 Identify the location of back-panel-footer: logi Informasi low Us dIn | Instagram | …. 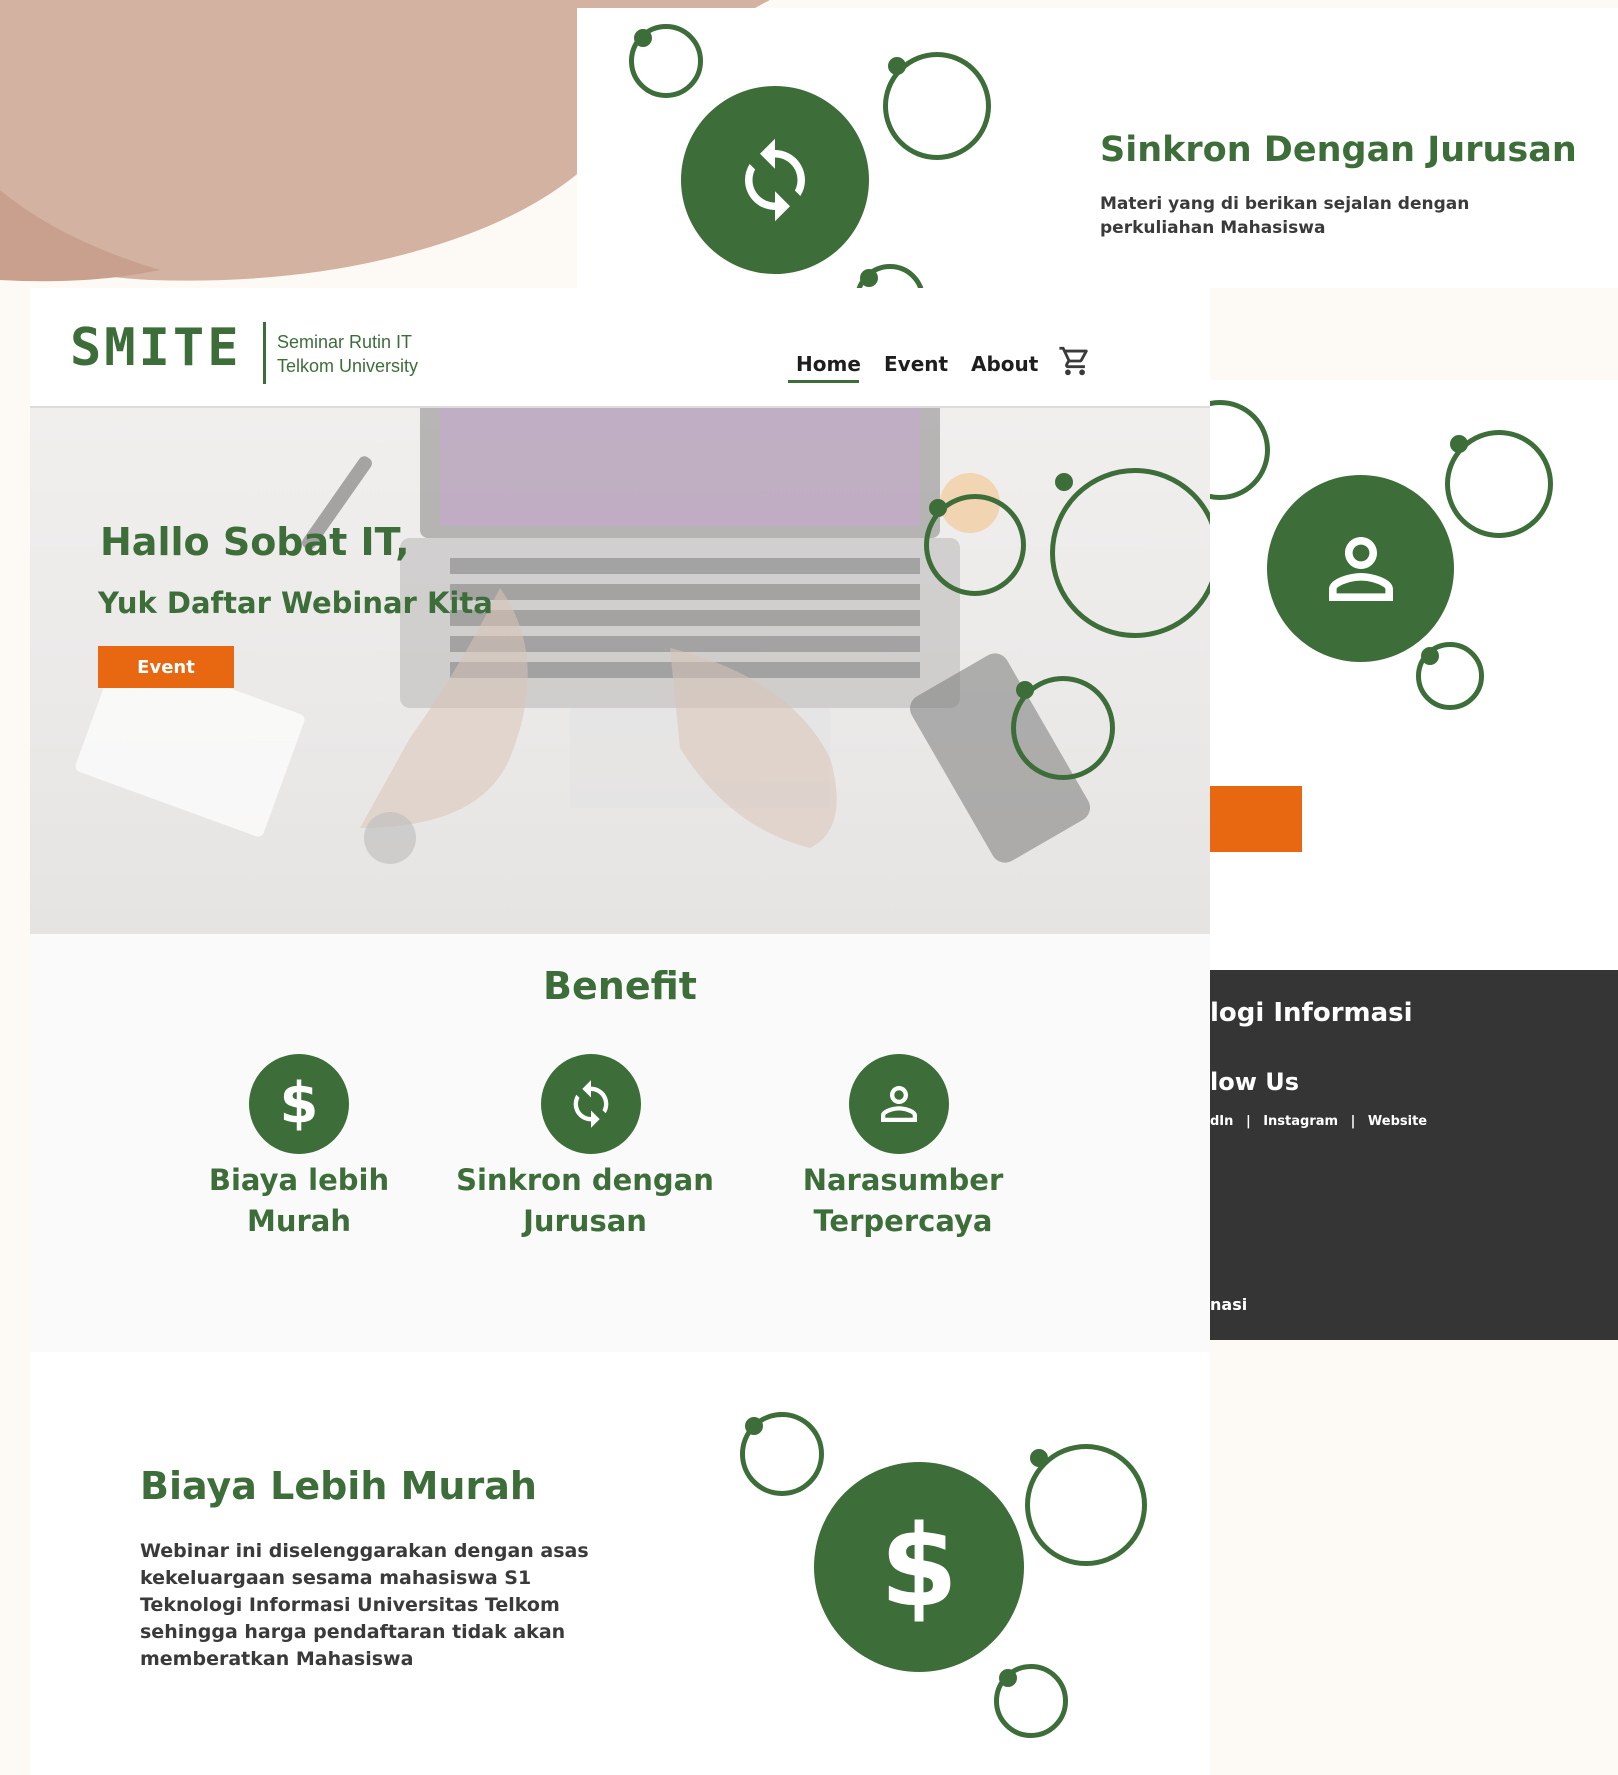
(1414, 1155).